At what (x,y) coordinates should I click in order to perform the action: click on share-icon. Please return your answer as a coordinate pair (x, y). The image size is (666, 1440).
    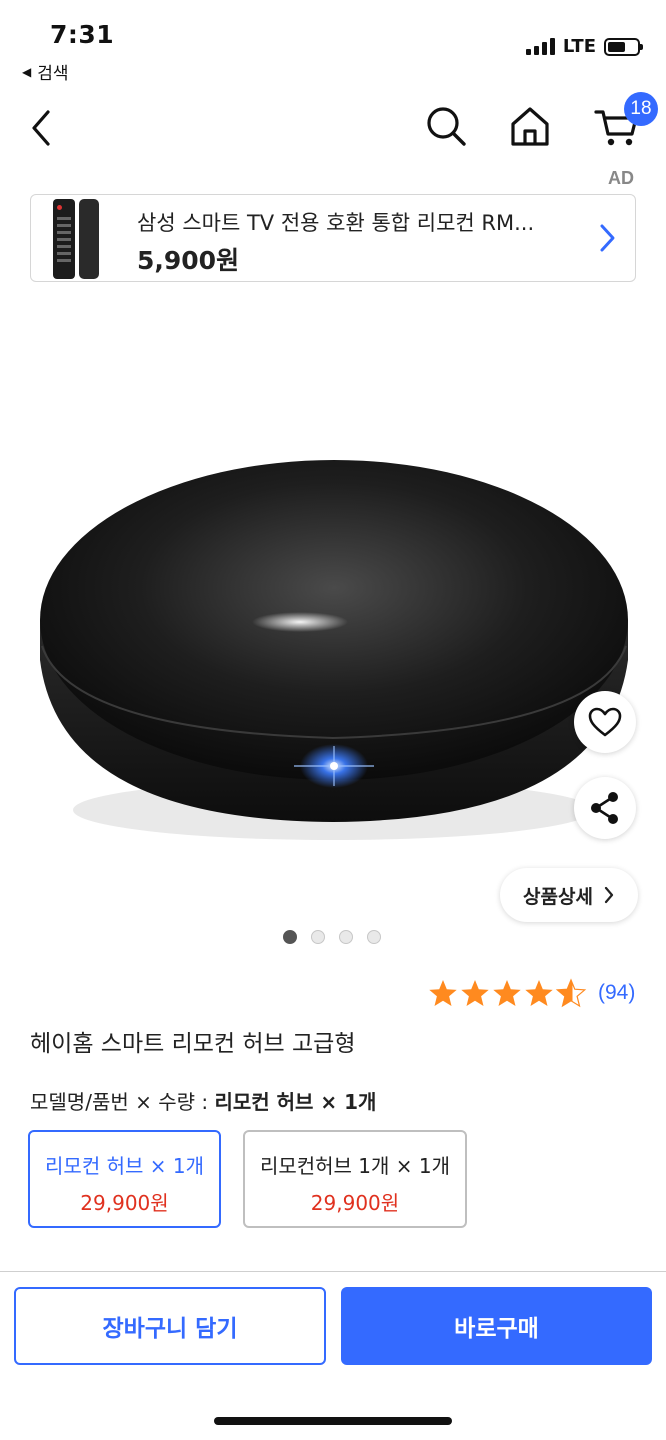
    Looking at the image, I should click on (604, 808).